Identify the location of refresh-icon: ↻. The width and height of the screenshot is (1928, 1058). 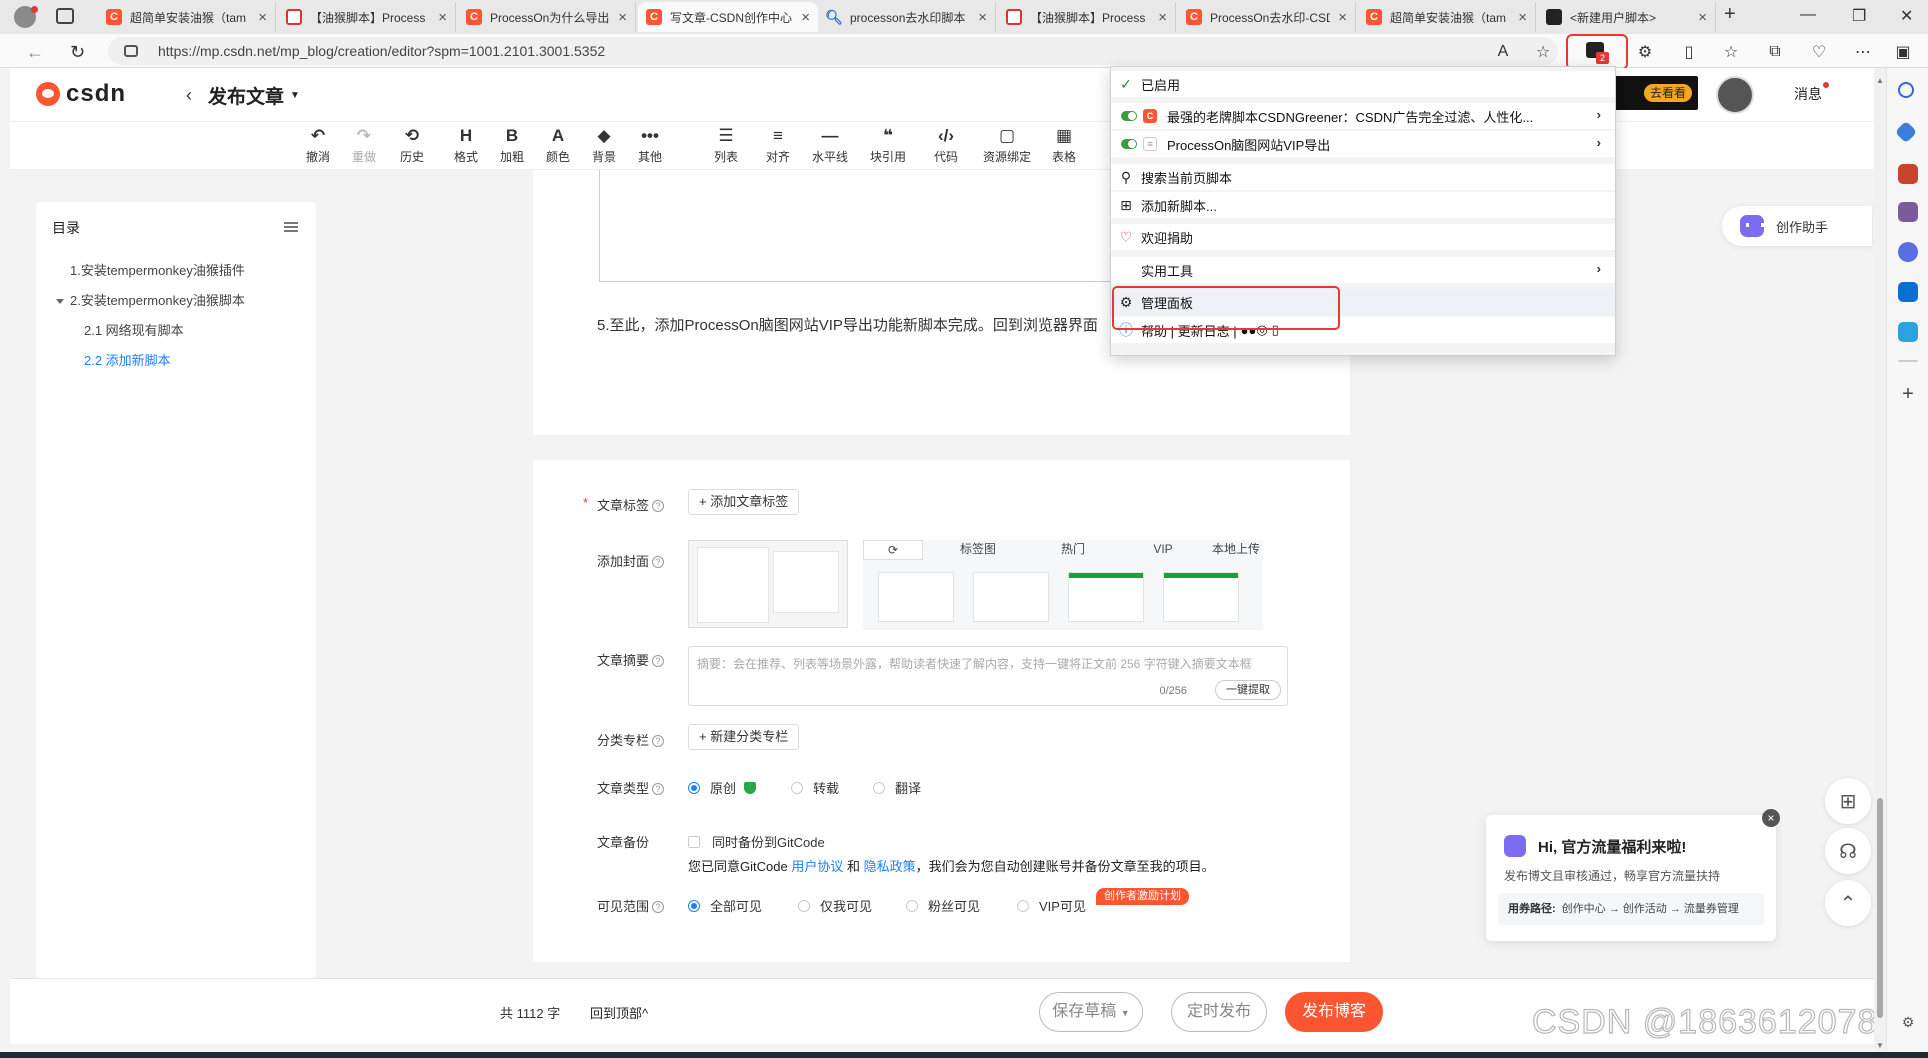
(77, 52).